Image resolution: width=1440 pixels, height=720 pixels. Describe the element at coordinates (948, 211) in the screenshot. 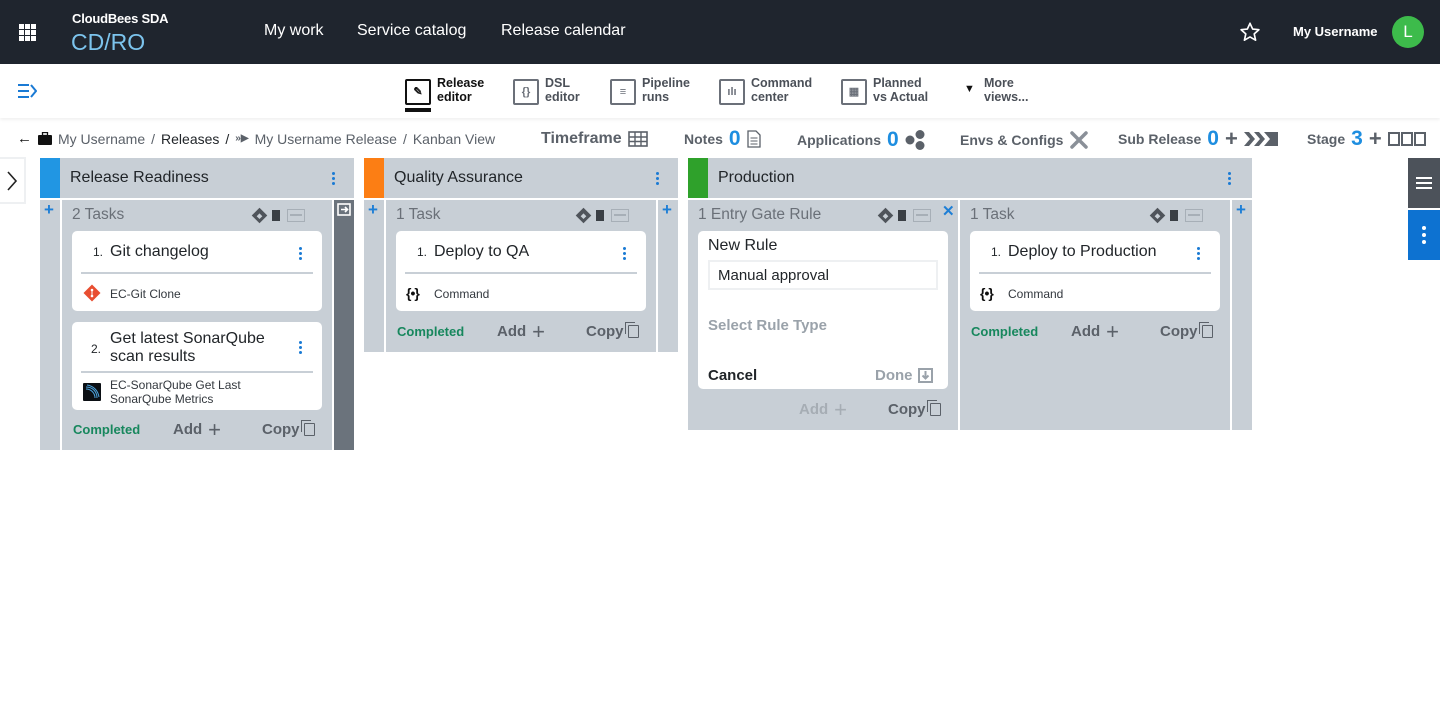

I see `close-icon: ✕` at that location.